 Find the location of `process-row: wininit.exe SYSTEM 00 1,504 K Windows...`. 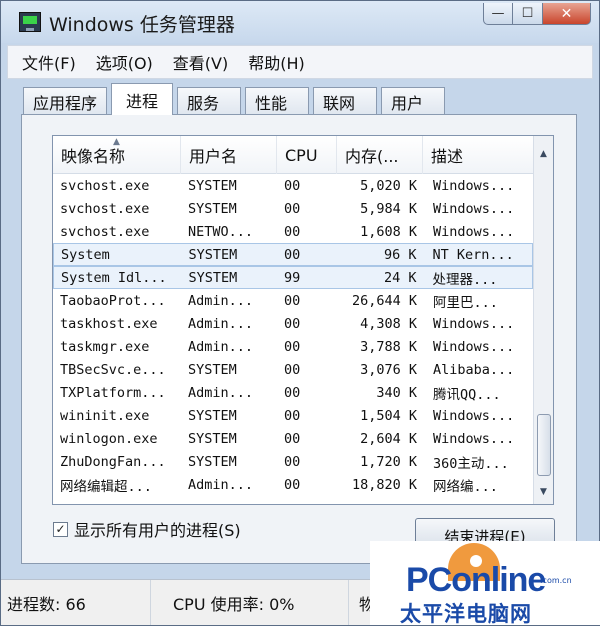

process-row: wininit.exe SYSTEM 00 1,504 K Windows... is located at coordinates (293, 415).